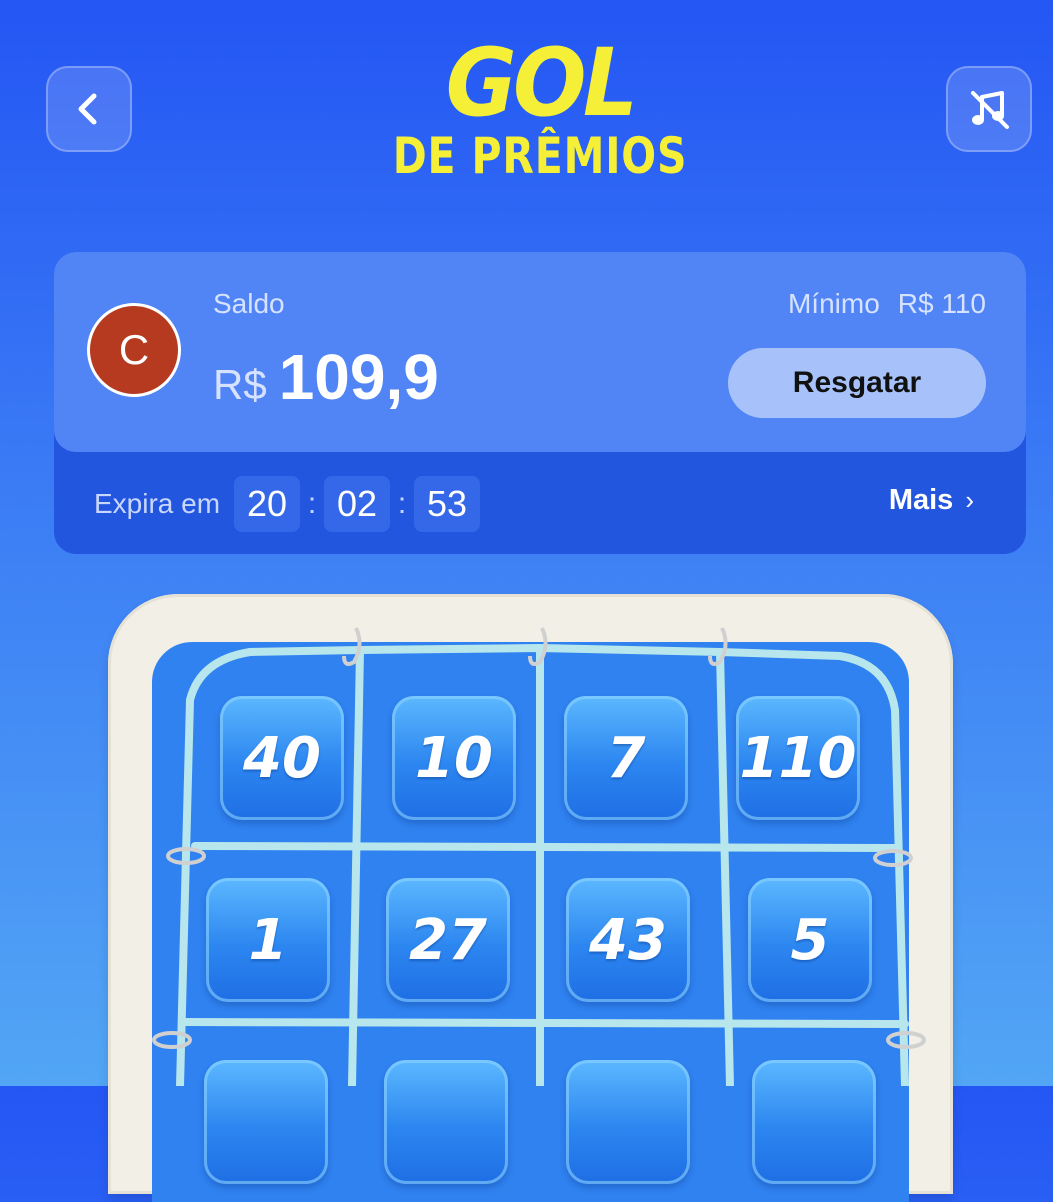 This screenshot has height=1202, width=1053. Describe the element at coordinates (448, 940) in the screenshot. I see `prize-tile: 27` at that location.